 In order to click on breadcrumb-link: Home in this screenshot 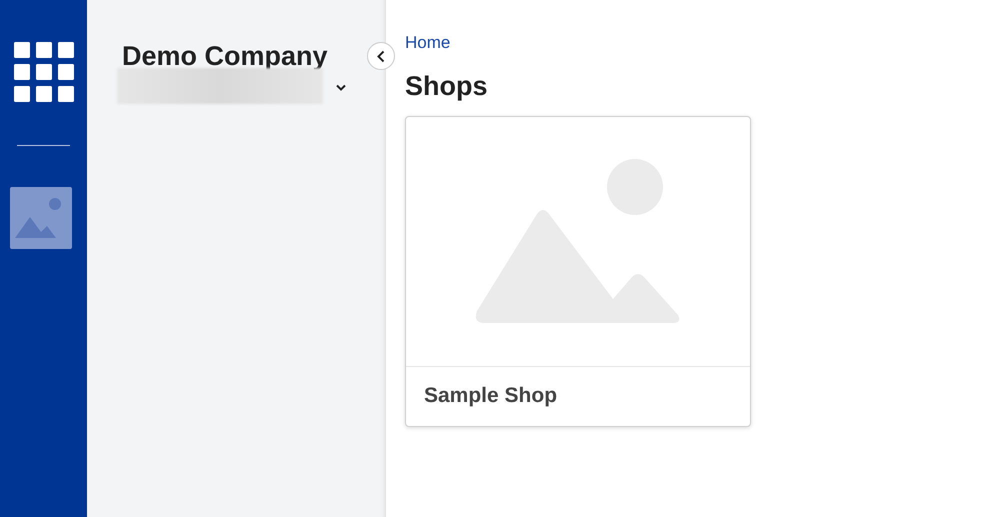, I will do `click(427, 43)`.